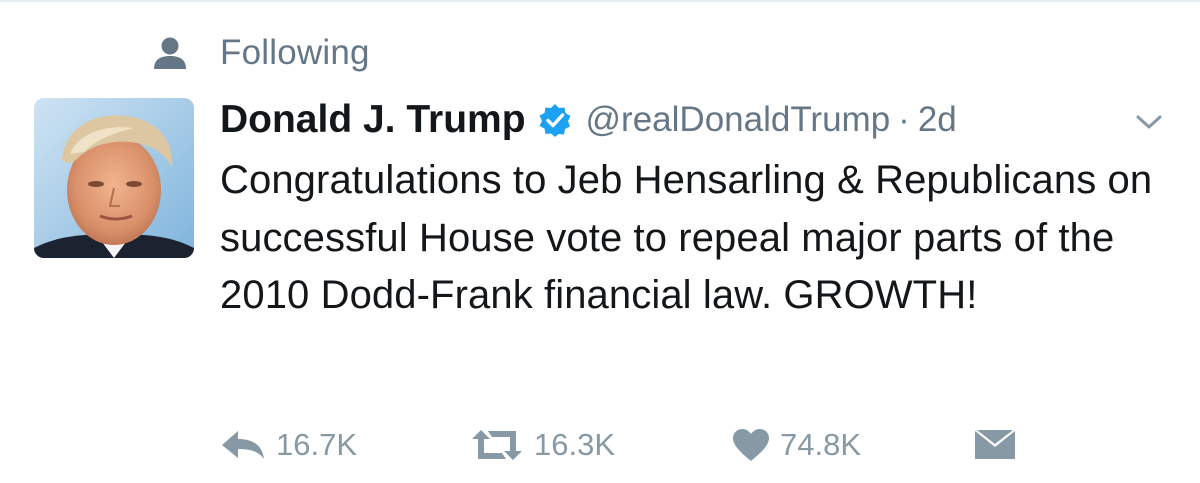 The width and height of the screenshot is (1200, 483). I want to click on tweet-header: Donald J. Trump @realDonaldTrump · 2d, so click(588, 120).